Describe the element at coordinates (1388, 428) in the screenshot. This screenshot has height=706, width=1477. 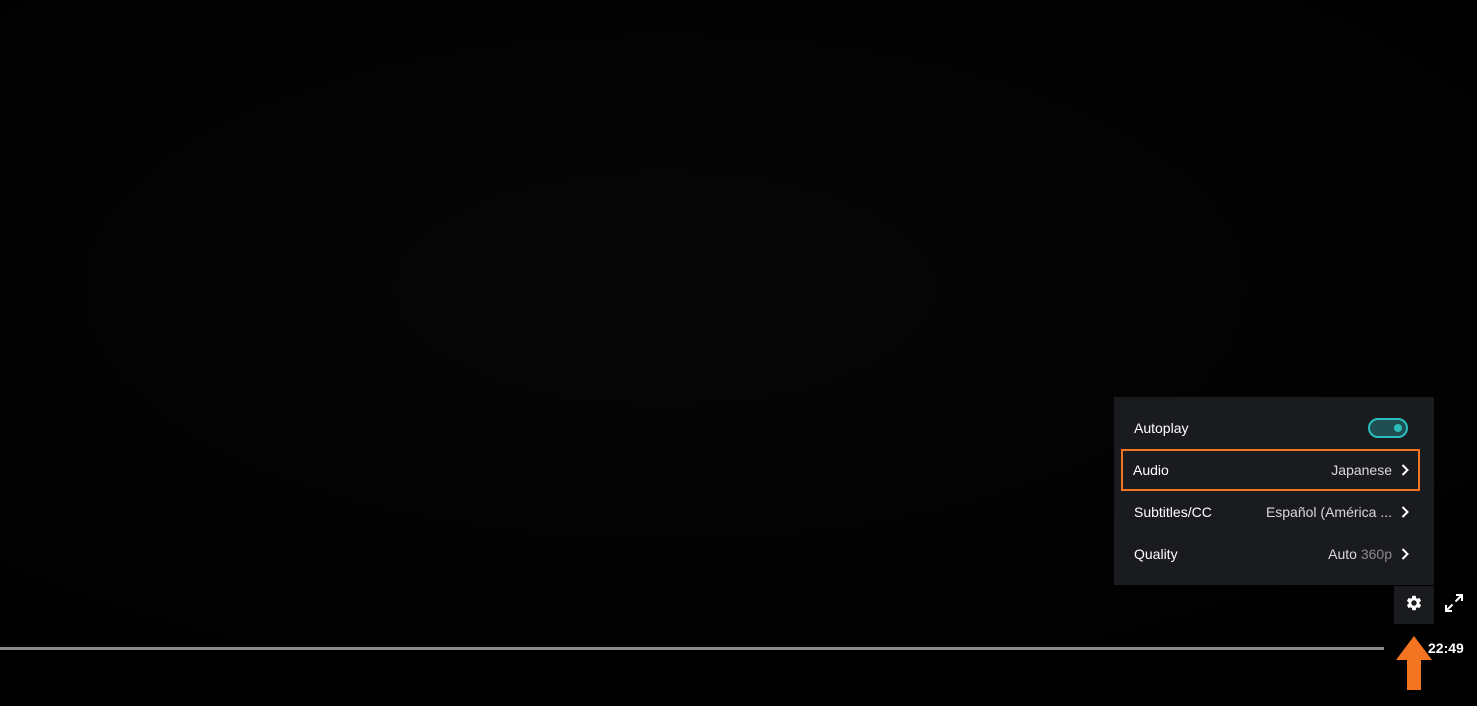
I see `autoplay-toggle` at that location.